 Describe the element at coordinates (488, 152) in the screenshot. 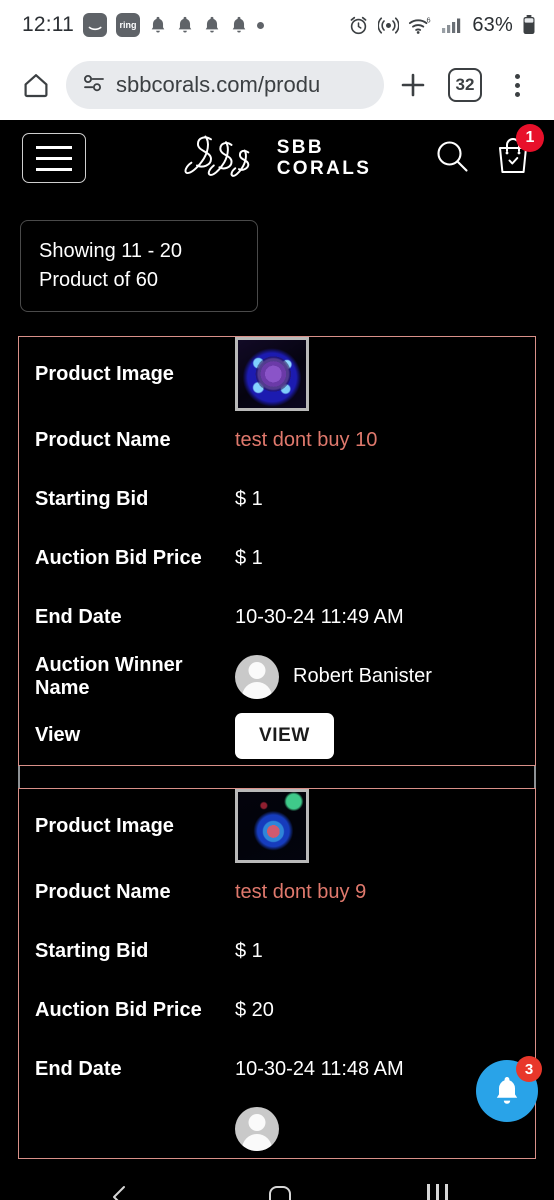

I see `header-actions: 1` at that location.